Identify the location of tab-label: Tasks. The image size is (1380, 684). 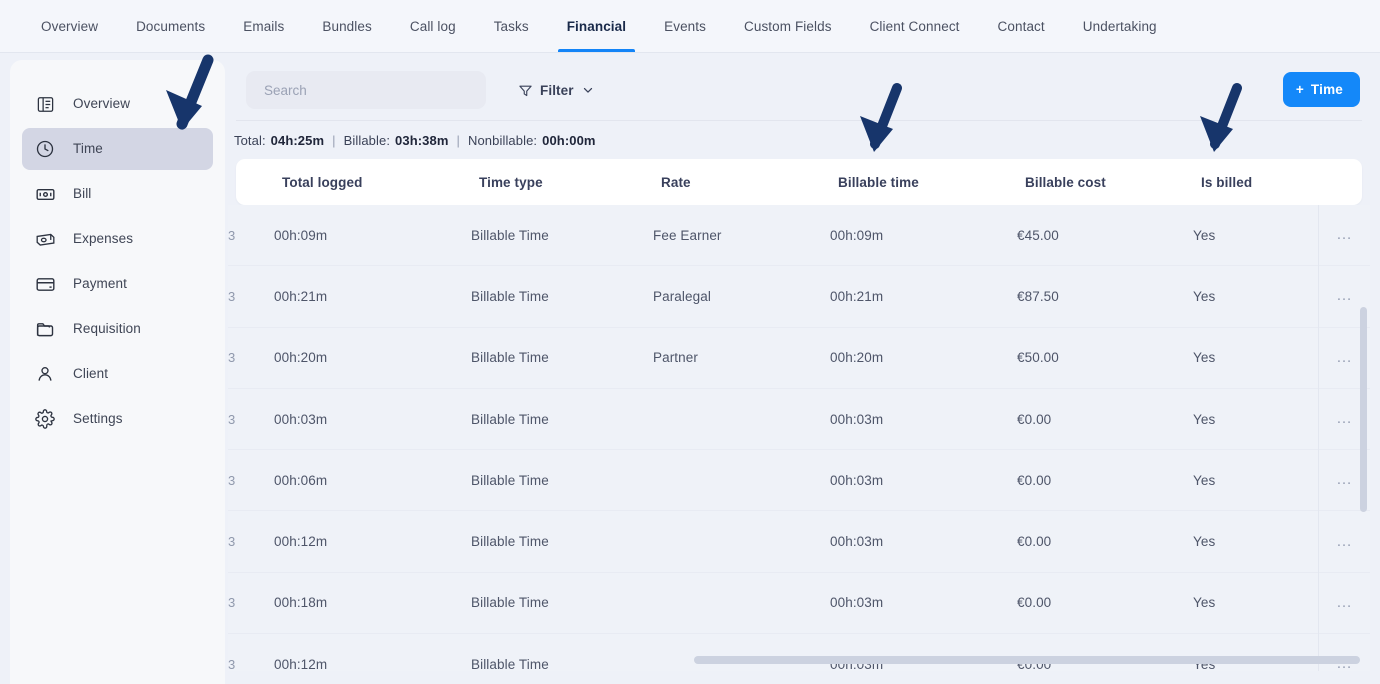
(511, 26).